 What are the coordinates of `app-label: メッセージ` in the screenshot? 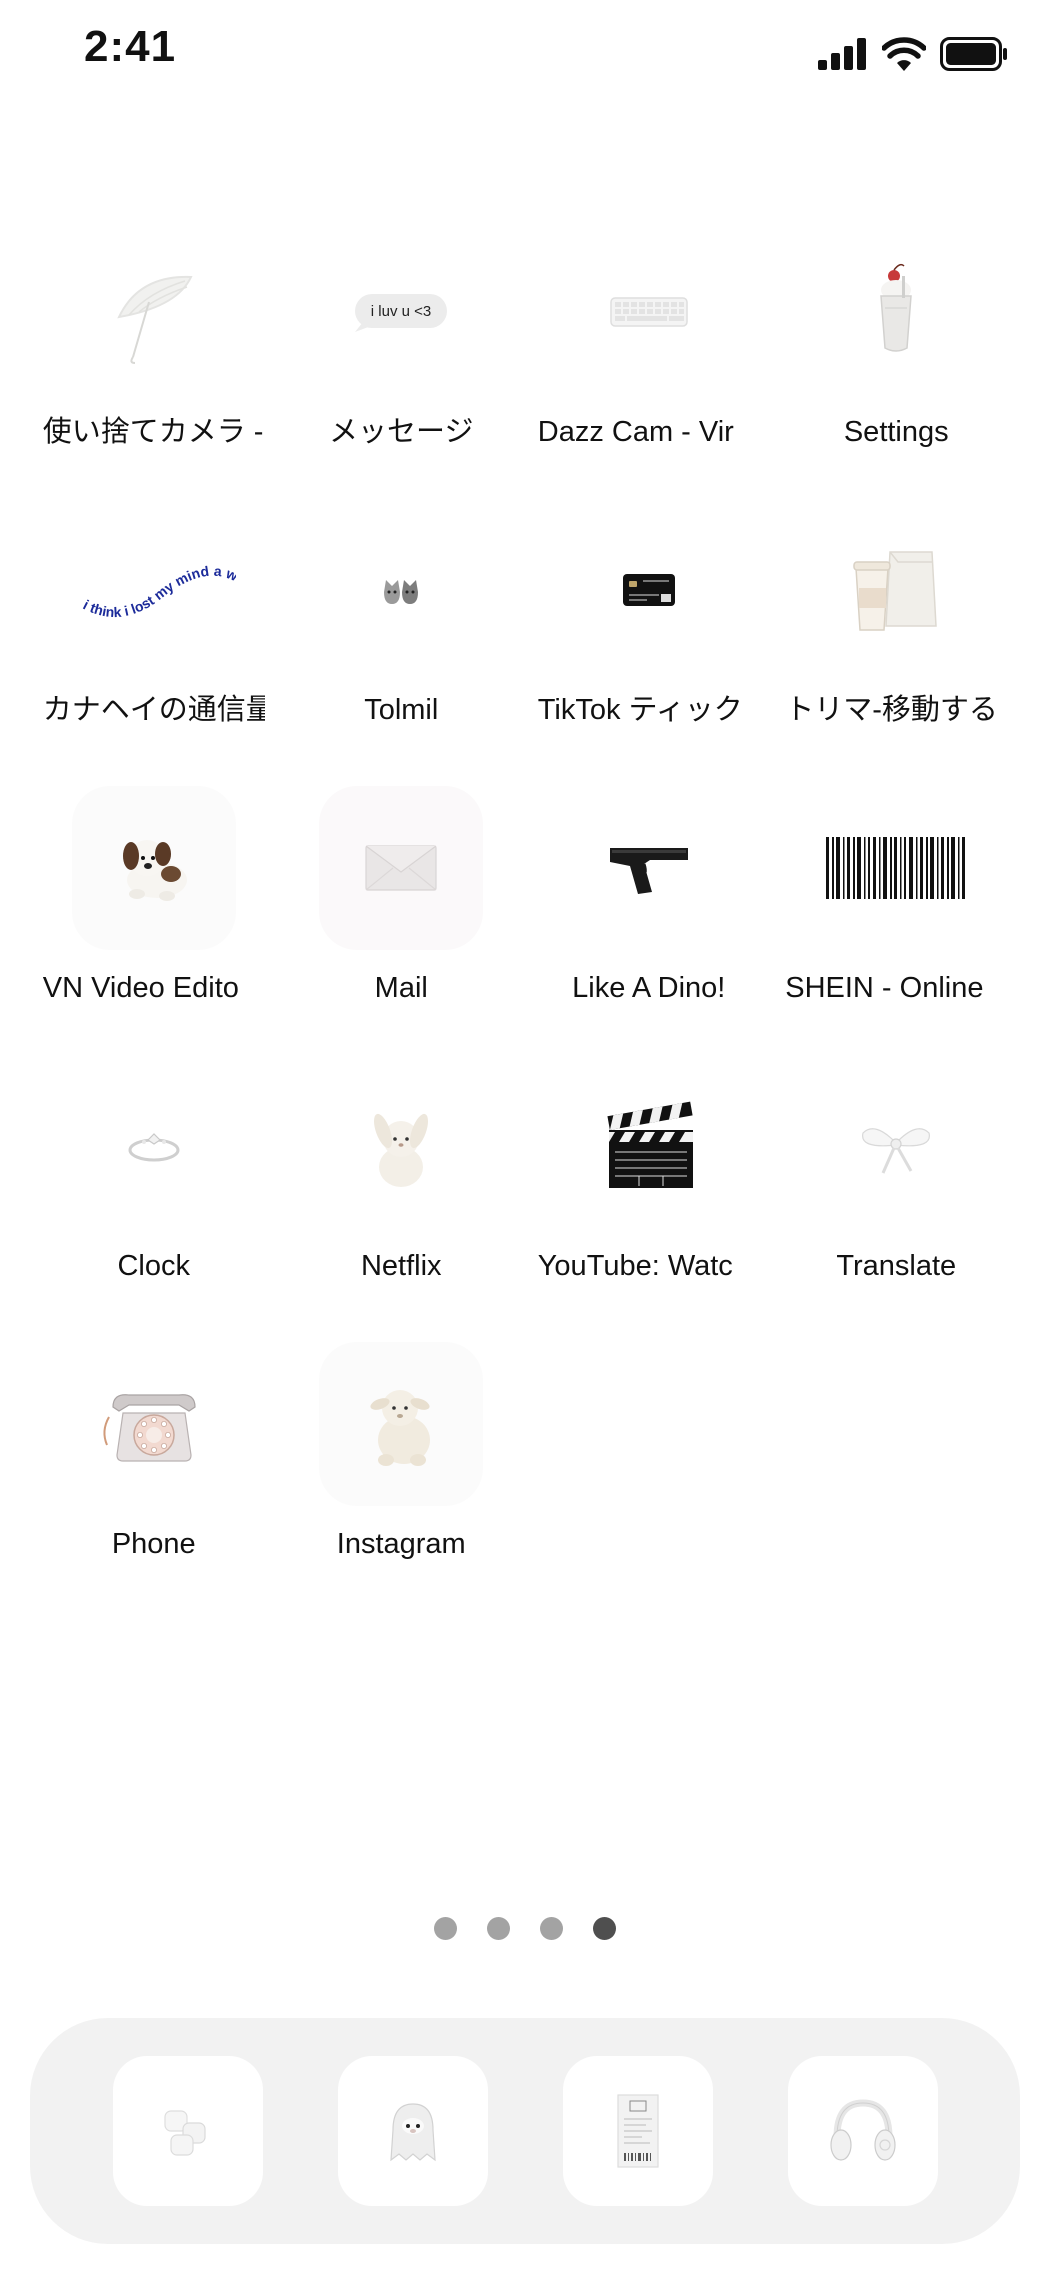 It's located at (401, 432).